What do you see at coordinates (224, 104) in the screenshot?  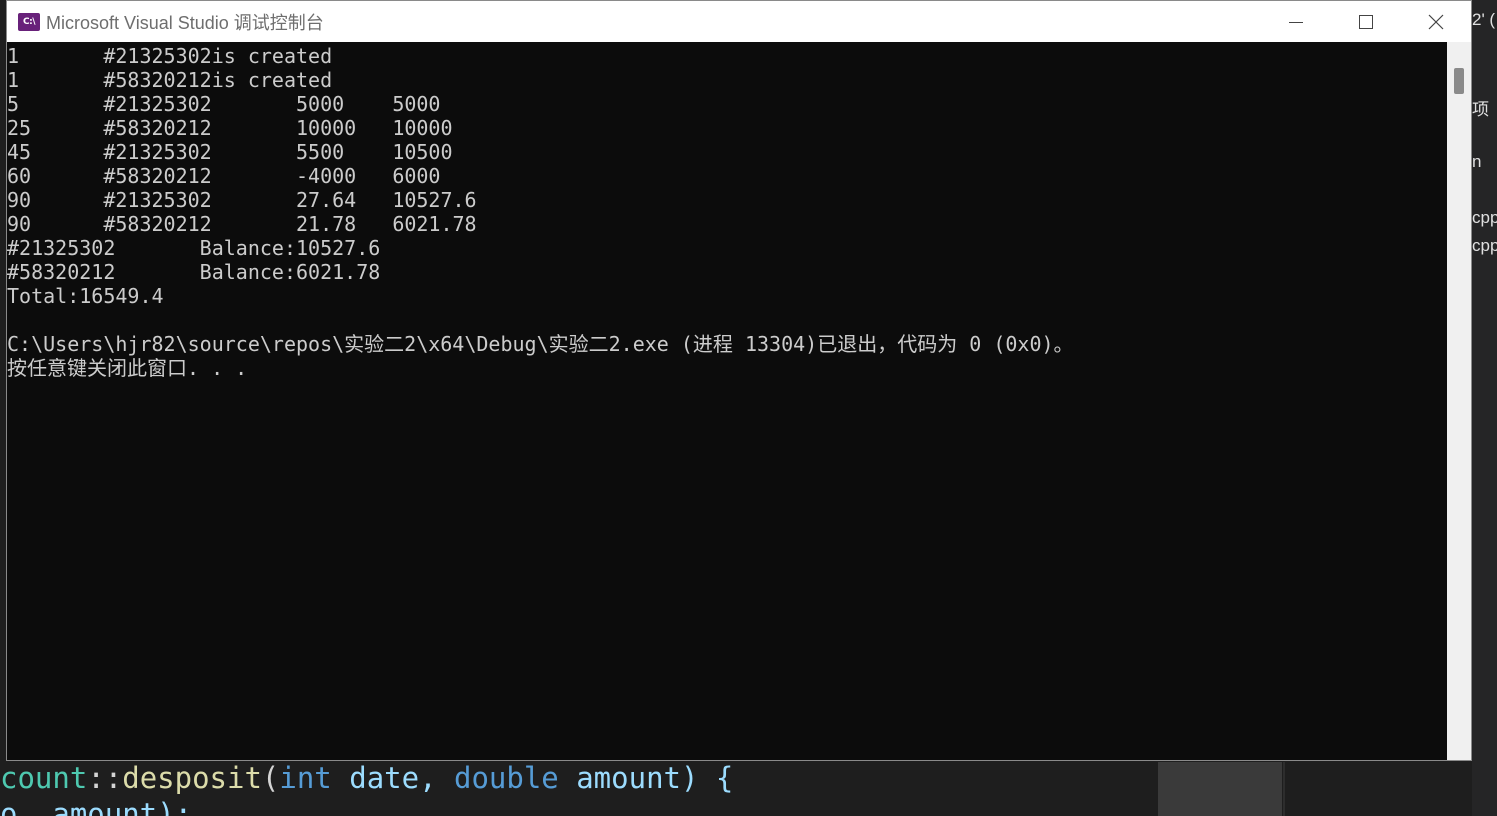 I see `console-line: 5 #21325302 5000 5000` at bounding box center [224, 104].